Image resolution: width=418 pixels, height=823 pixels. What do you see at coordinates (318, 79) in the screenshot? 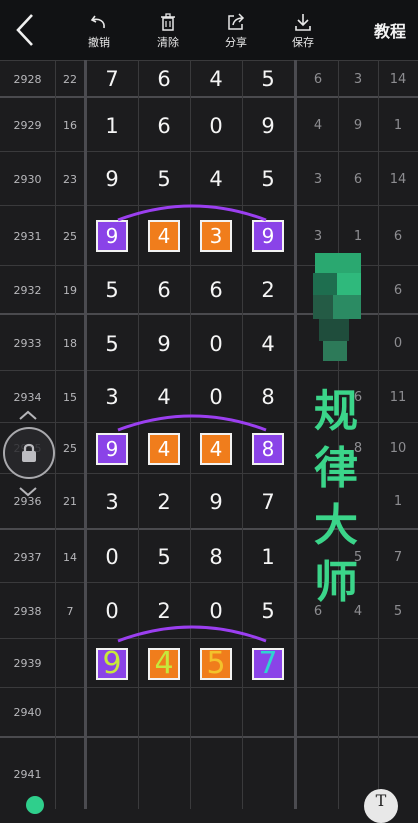
I see `side-stat-cell: 6` at bounding box center [318, 79].